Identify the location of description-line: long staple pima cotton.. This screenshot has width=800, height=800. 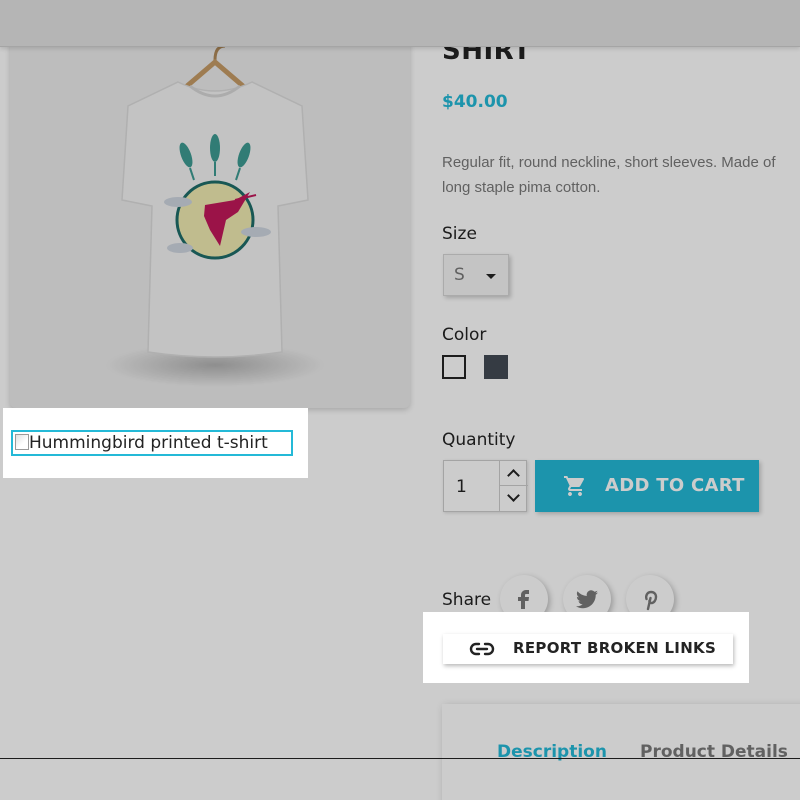
(521, 187).